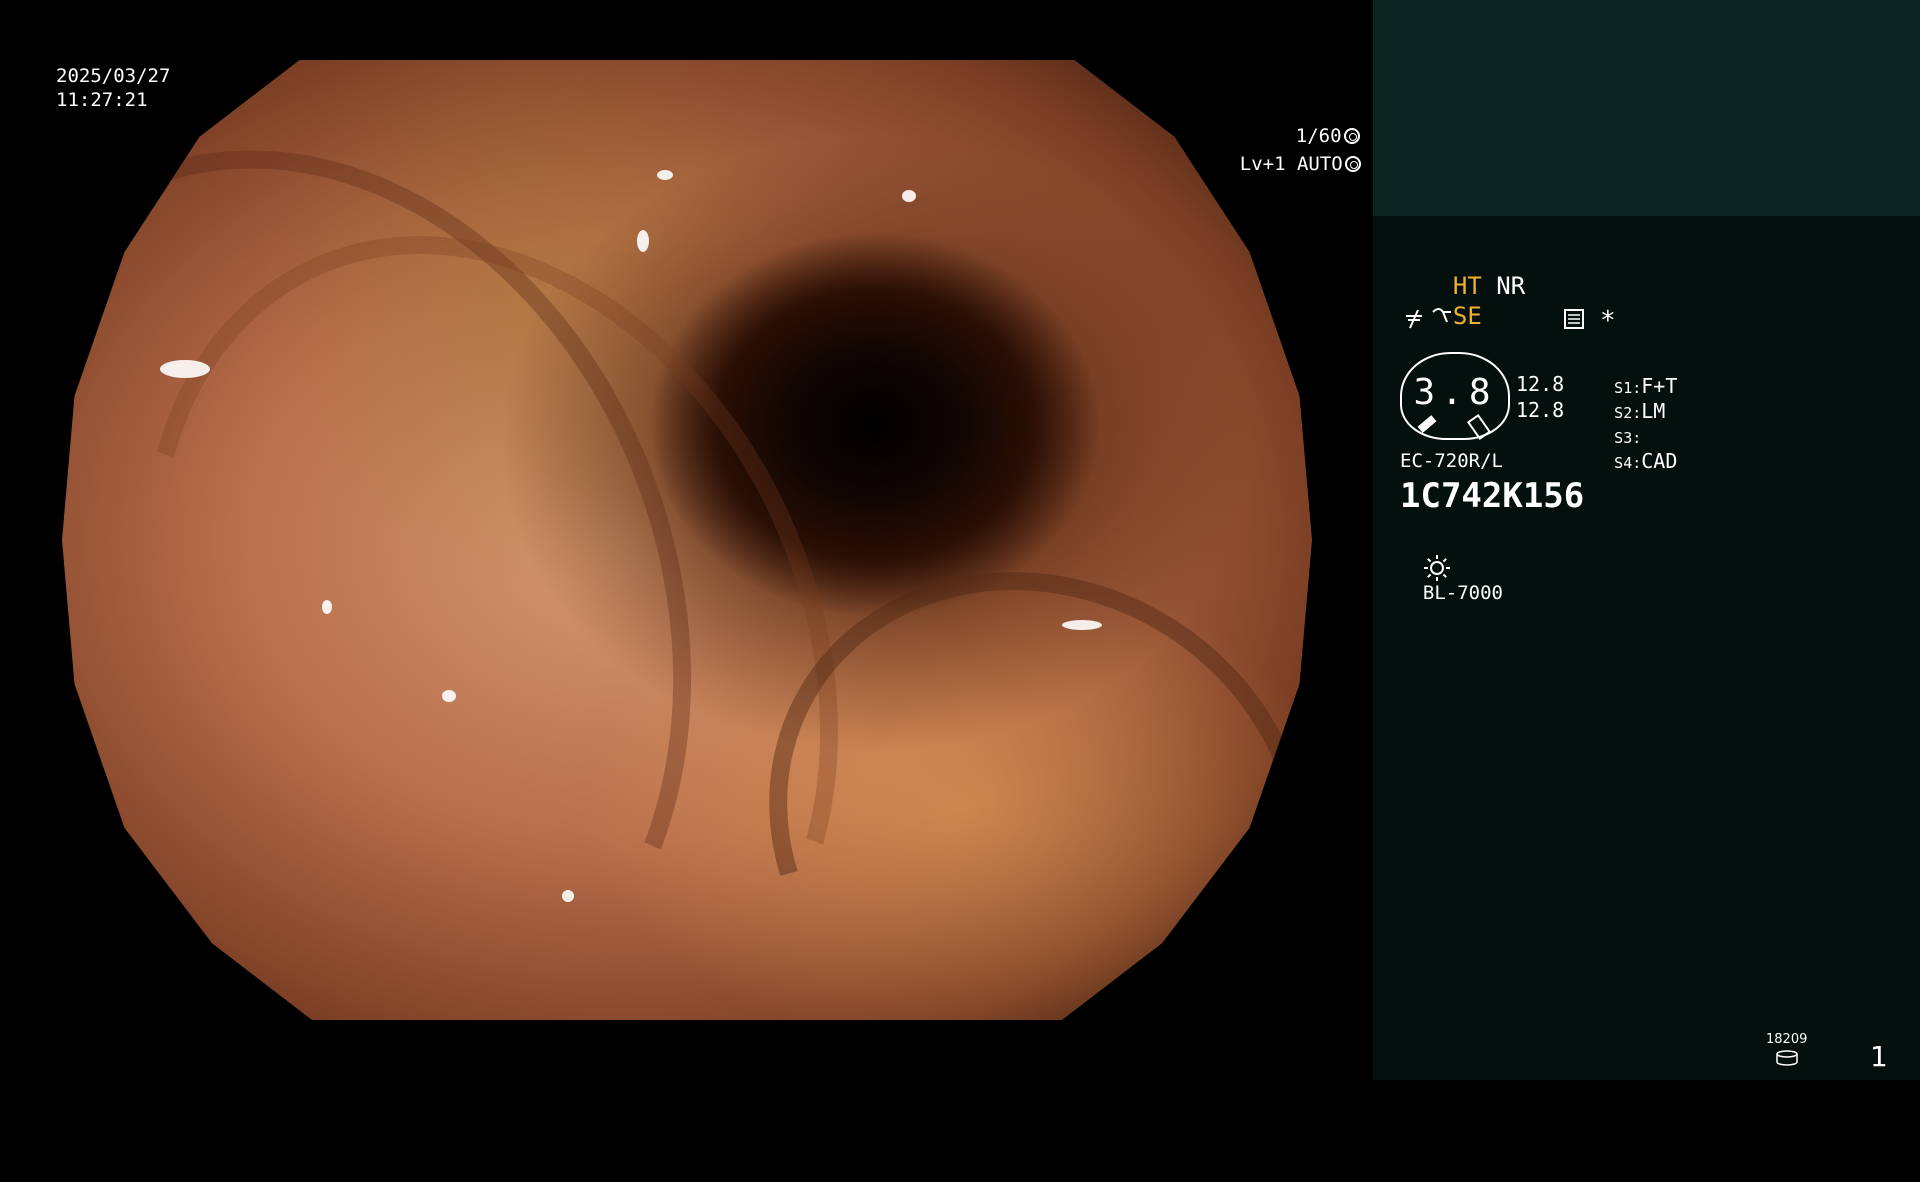 The height and width of the screenshot is (1182, 1920). What do you see at coordinates (1462, 593) in the screenshot?
I see `light-source-model: BL-7000` at bounding box center [1462, 593].